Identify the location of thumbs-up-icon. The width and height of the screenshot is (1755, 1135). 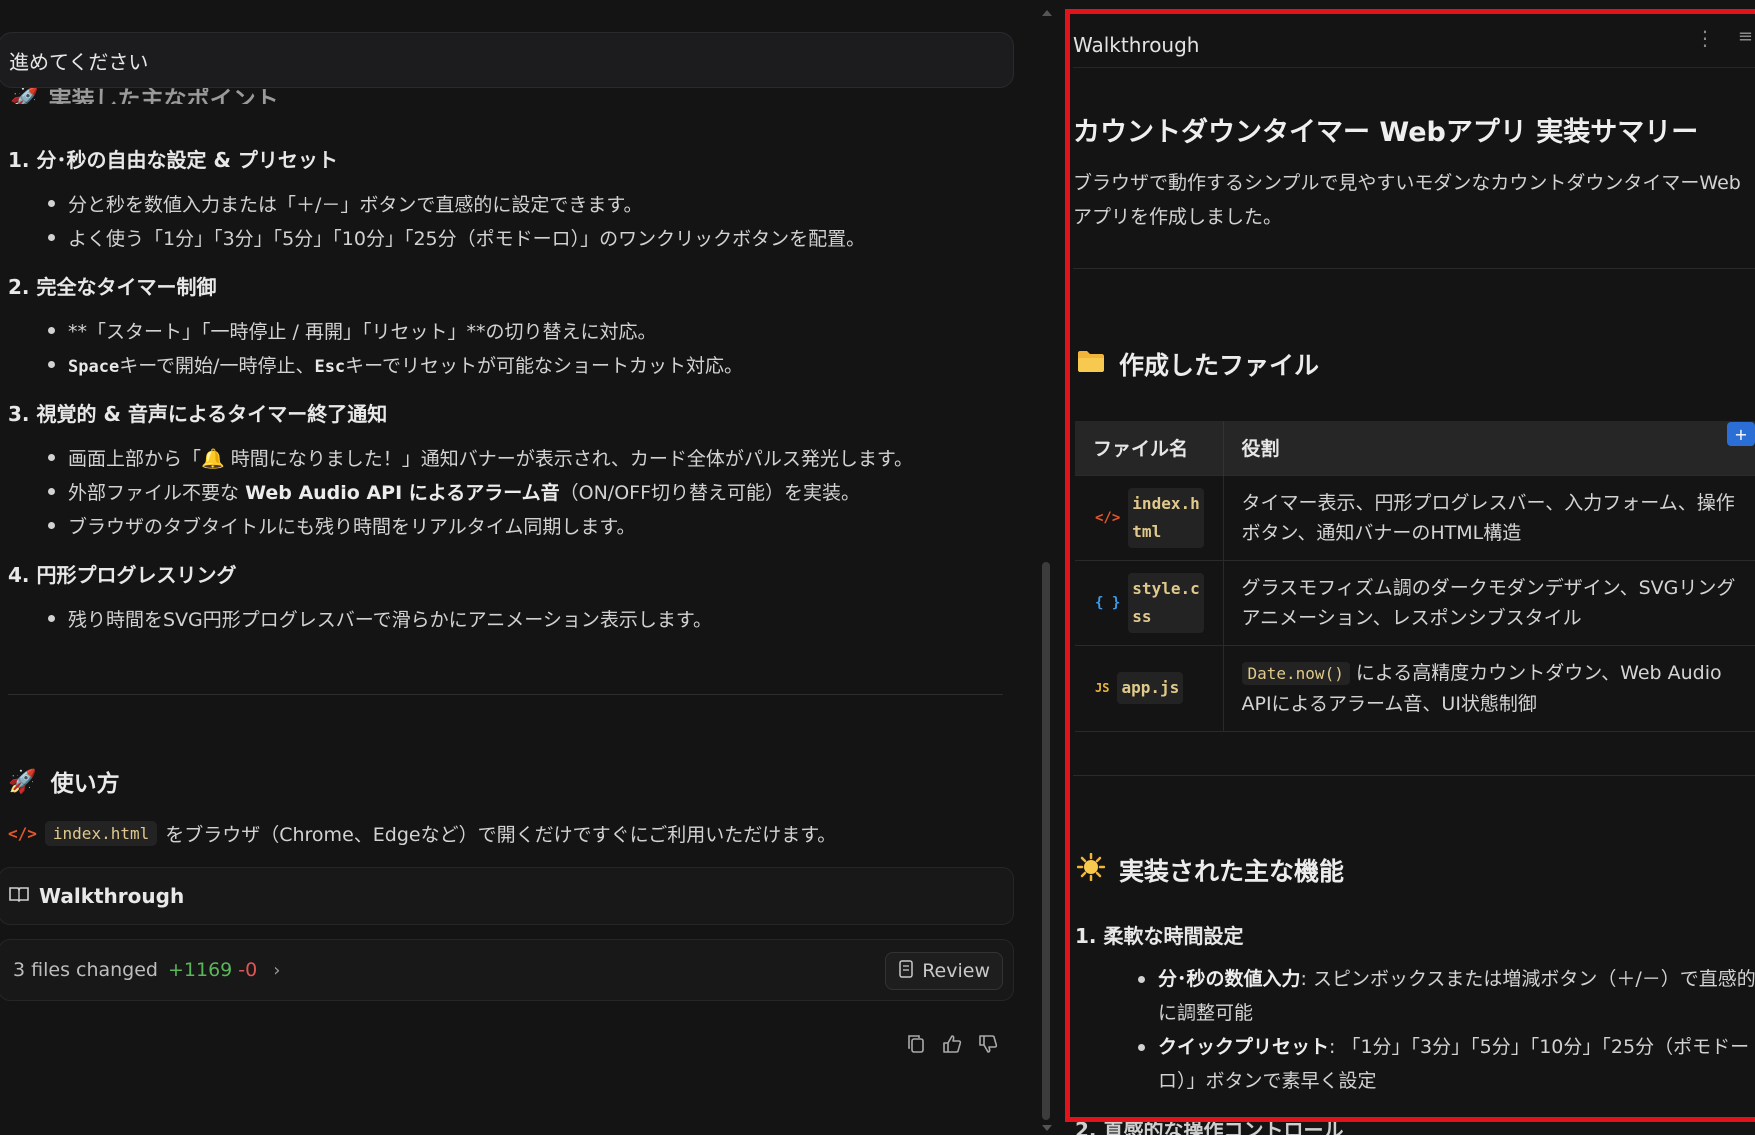
(952, 1044).